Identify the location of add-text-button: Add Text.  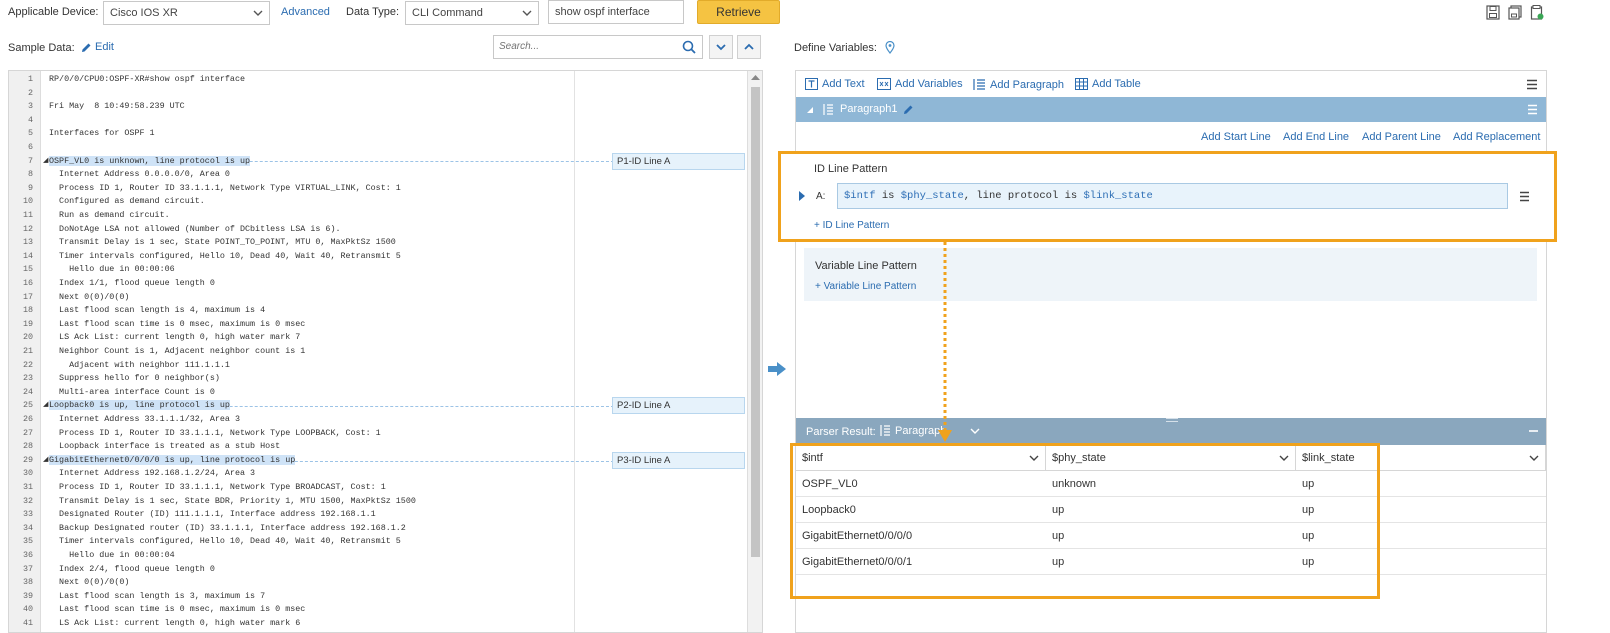
(835, 84).